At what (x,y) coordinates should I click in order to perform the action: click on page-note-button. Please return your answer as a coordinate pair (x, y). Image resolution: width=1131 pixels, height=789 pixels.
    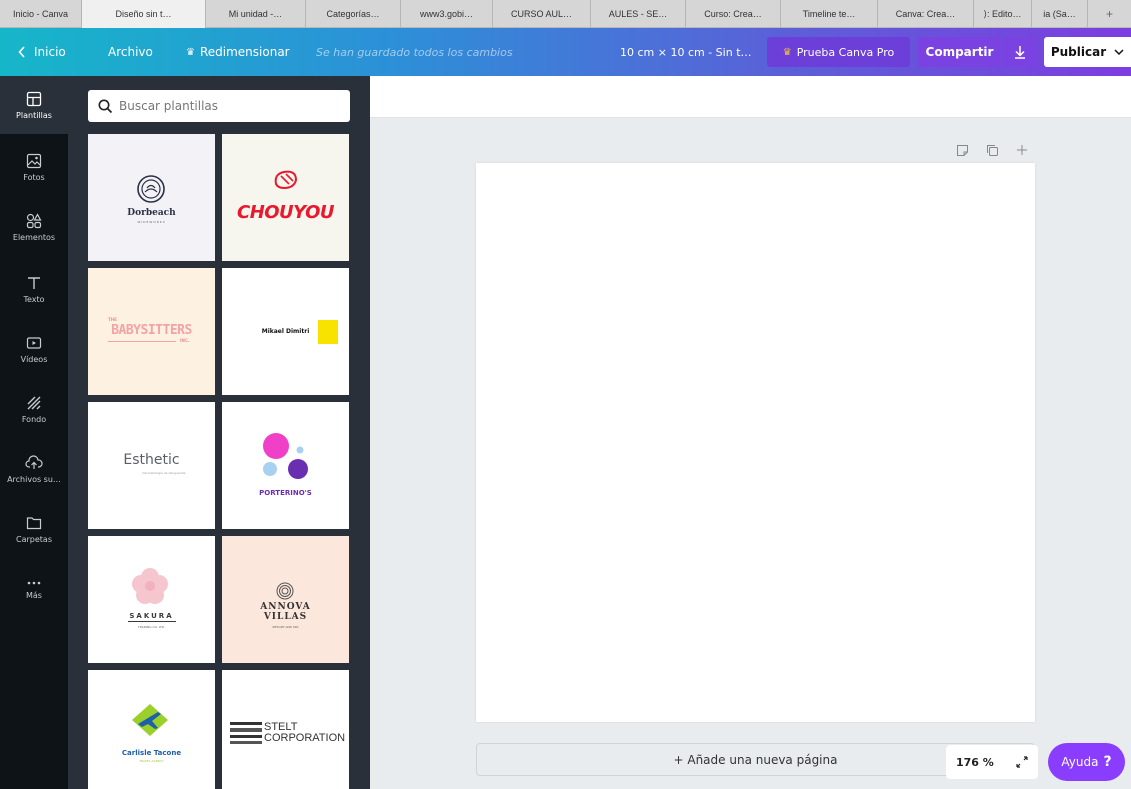
    Looking at the image, I should click on (962, 150).